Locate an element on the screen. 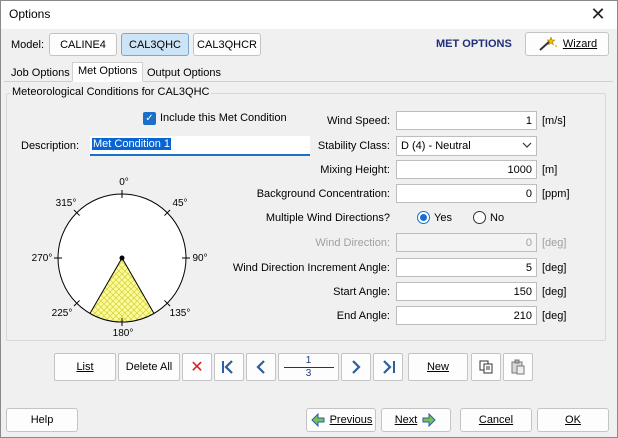 Image resolution: width=618 pixels, height=438 pixels. paste-icon is located at coordinates (518, 367).